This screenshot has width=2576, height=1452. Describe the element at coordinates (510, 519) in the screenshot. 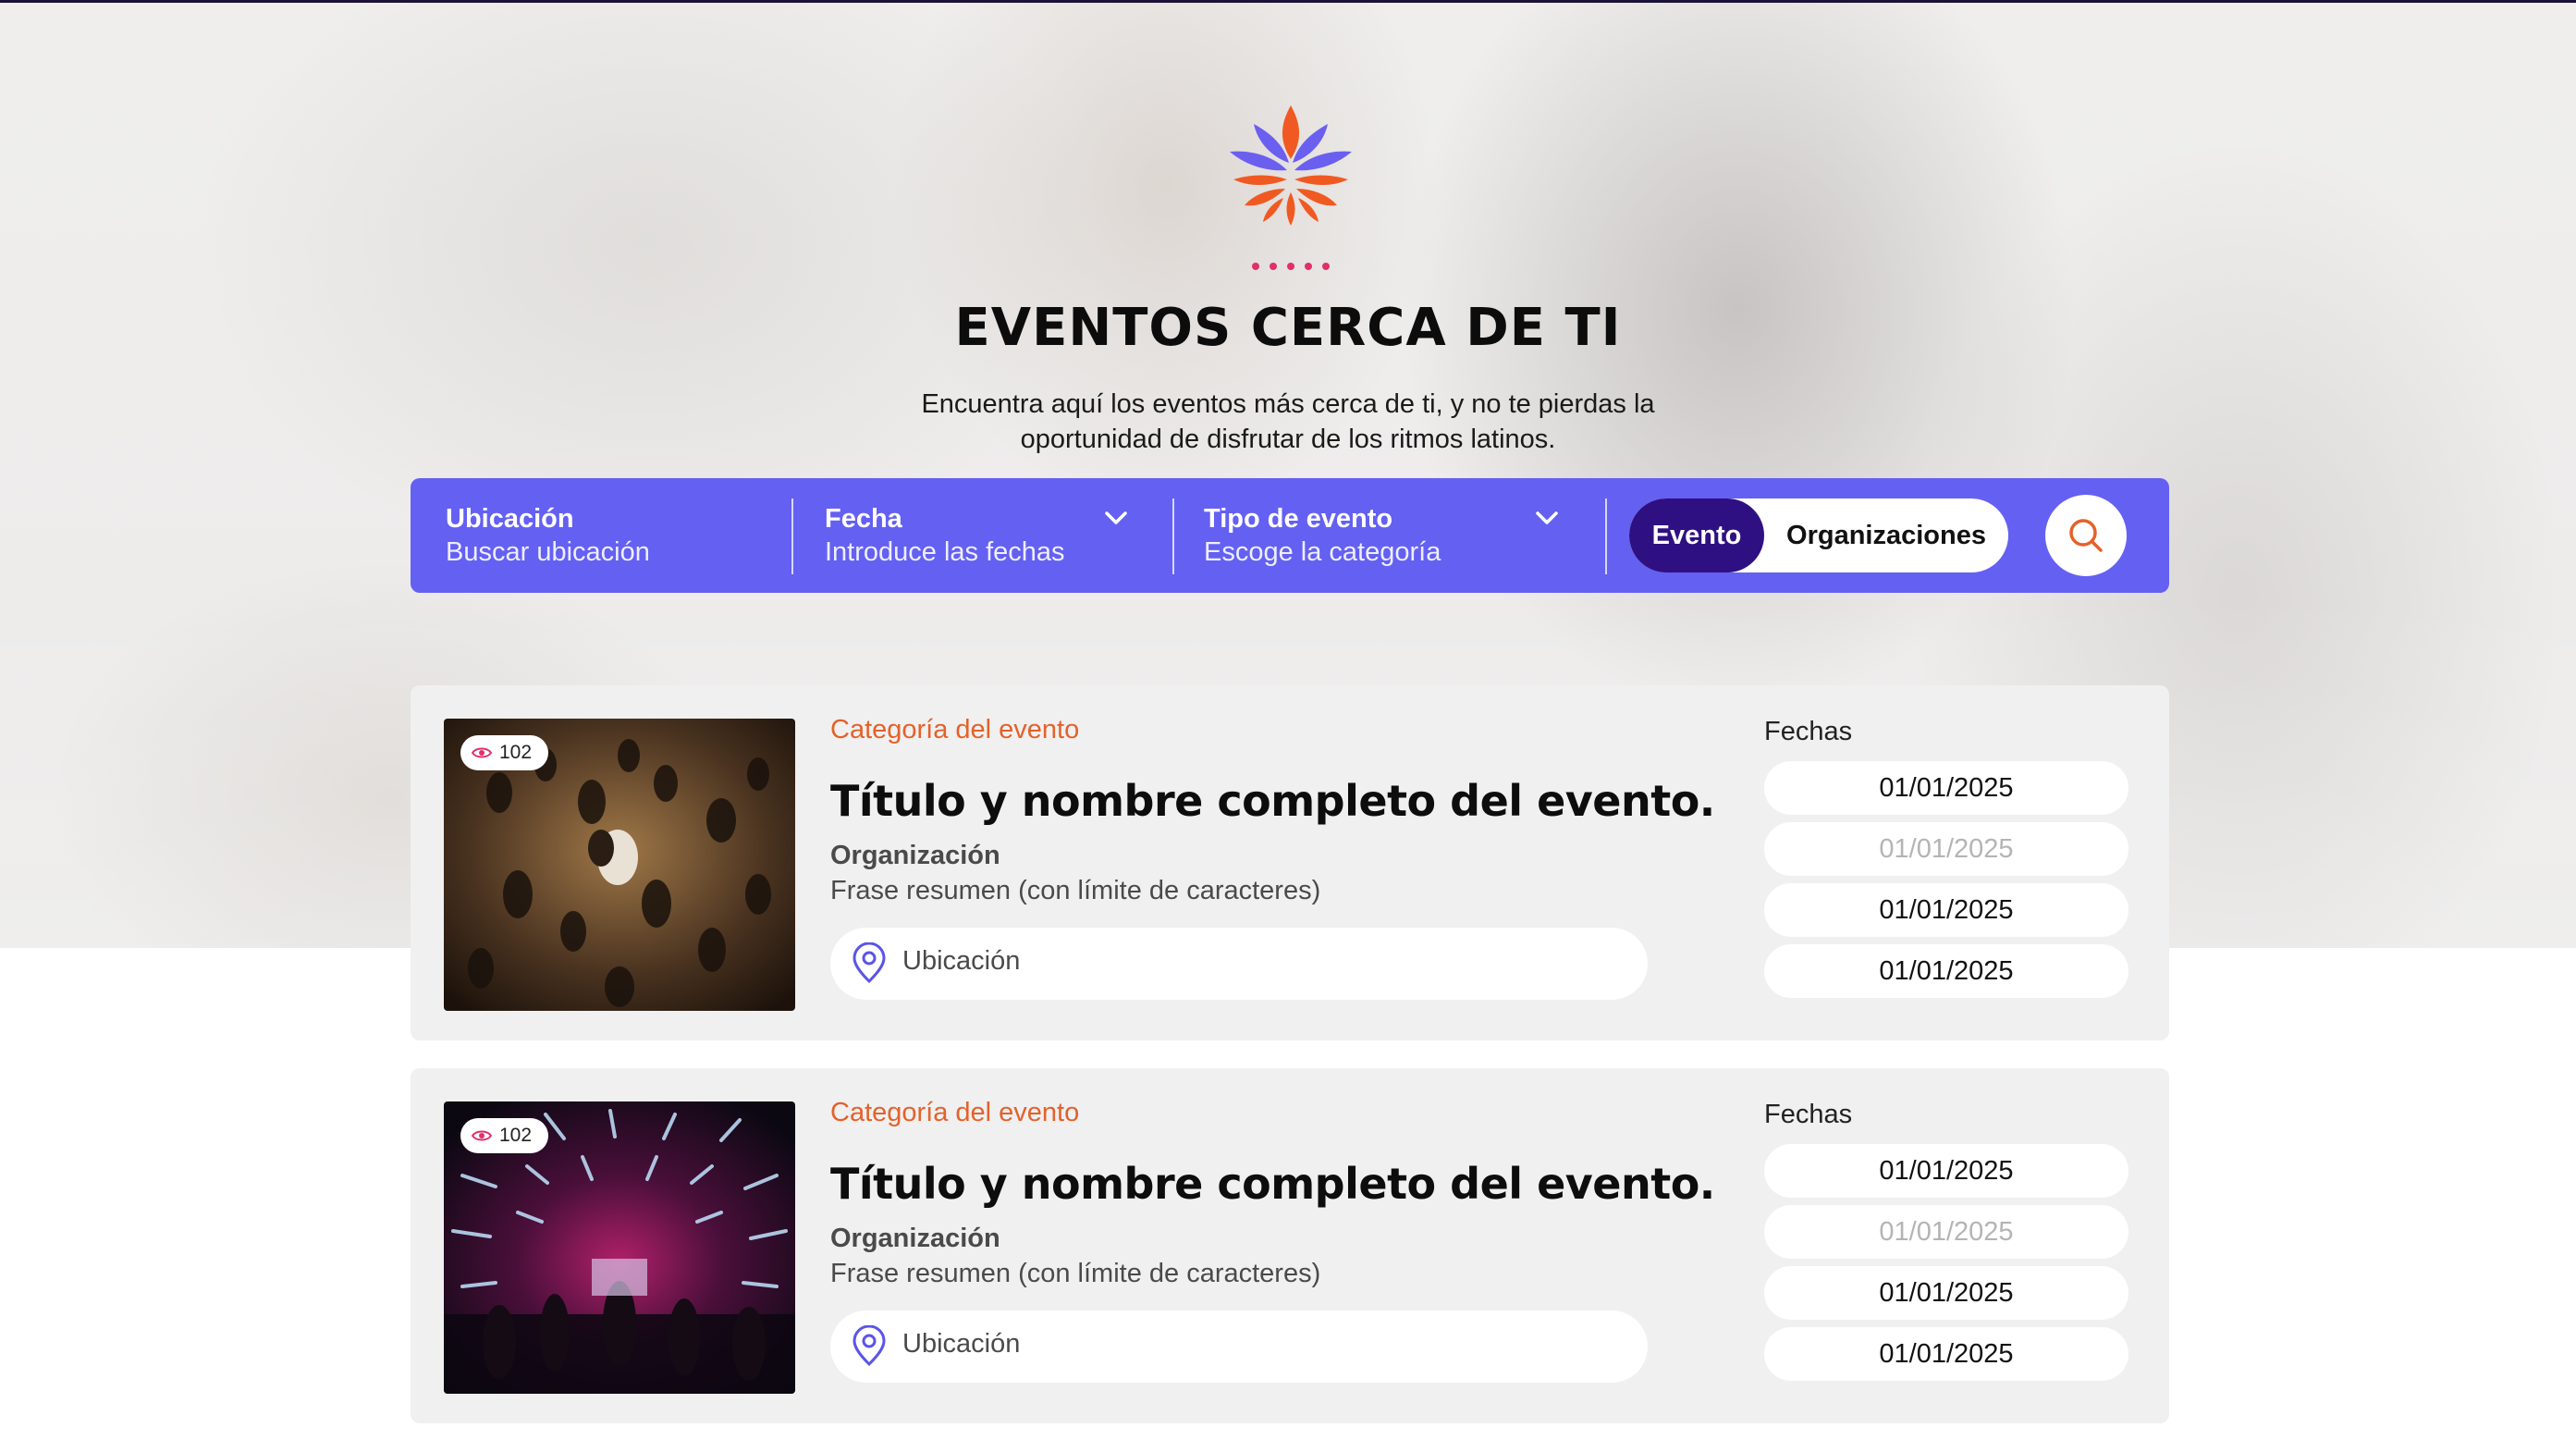

I see `location-label: Ubicación` at that location.